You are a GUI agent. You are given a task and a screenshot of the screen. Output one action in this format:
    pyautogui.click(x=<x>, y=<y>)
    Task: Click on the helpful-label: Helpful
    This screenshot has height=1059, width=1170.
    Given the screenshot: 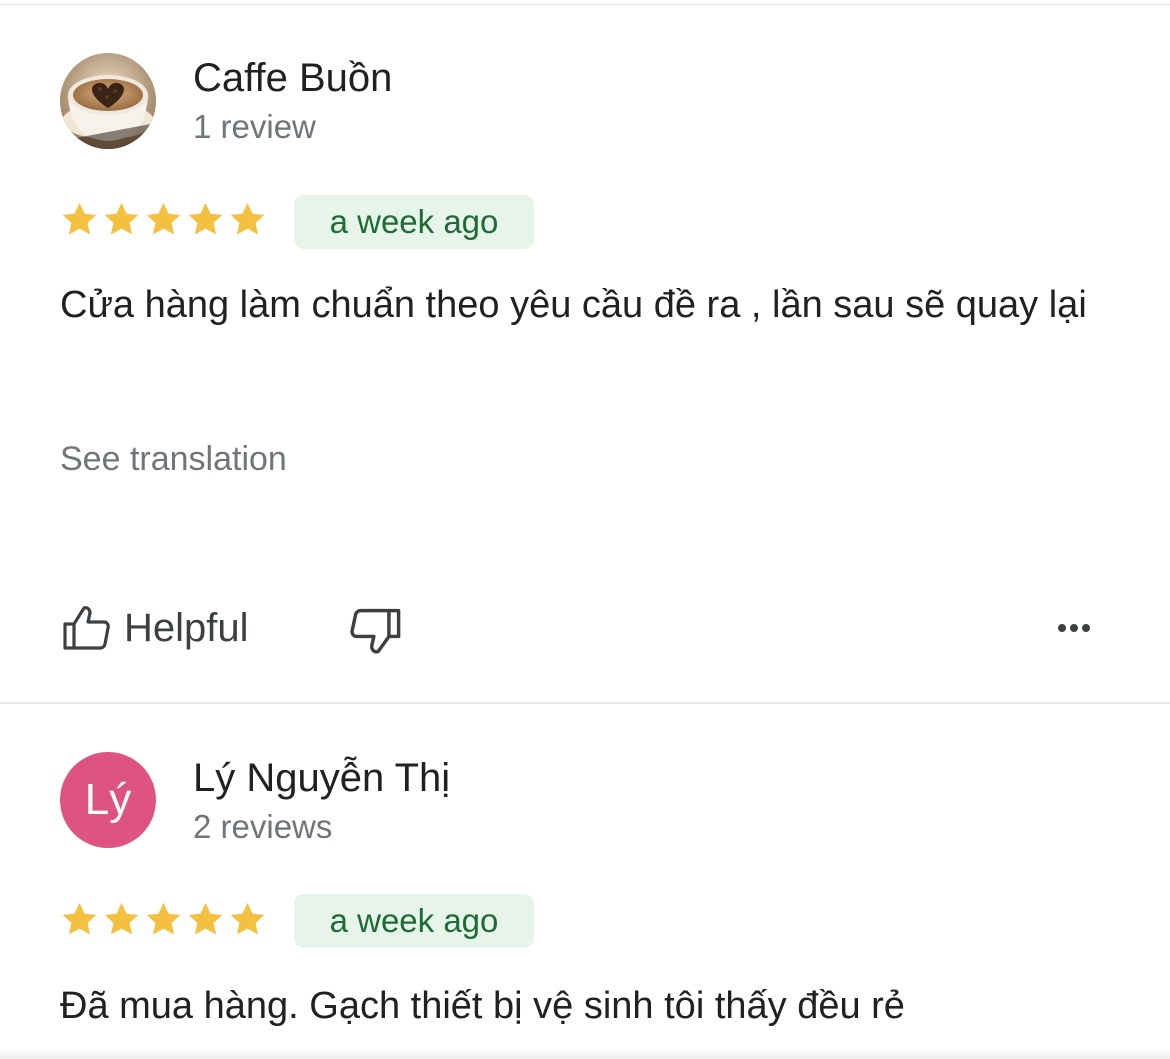 What is the action you would take?
    pyautogui.click(x=186, y=627)
    